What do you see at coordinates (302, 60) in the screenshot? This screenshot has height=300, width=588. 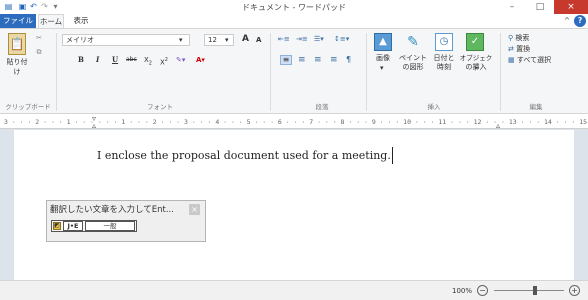 I see `align-center-icon: ≡` at bounding box center [302, 60].